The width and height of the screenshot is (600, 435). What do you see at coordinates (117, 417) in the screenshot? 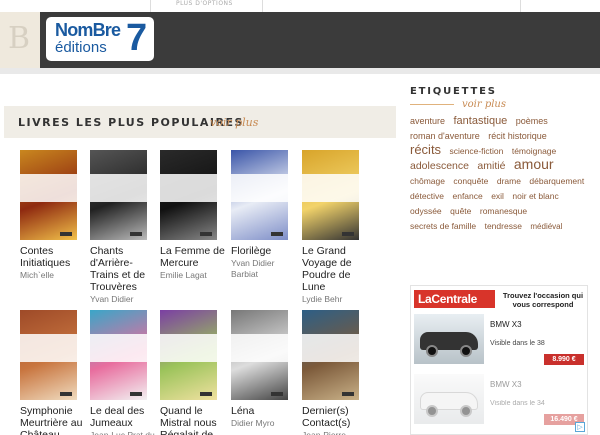
I see `book-title: Le deal des Jumeaux` at bounding box center [117, 417].